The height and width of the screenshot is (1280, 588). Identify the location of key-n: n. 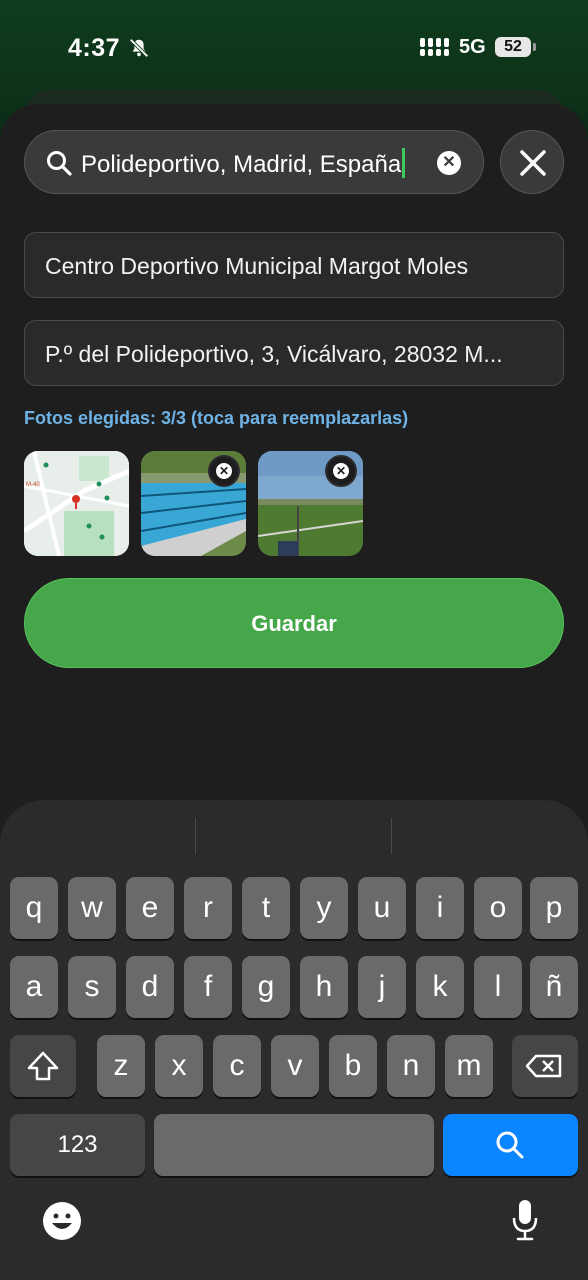
(411, 1066).